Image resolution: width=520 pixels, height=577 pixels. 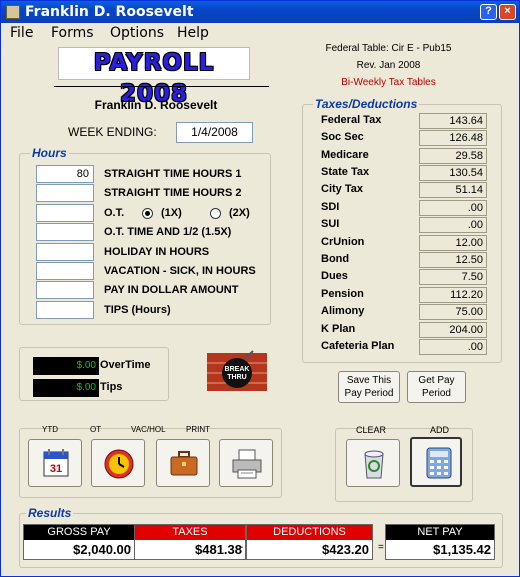 I want to click on ot-caption: OT, so click(x=96, y=429).